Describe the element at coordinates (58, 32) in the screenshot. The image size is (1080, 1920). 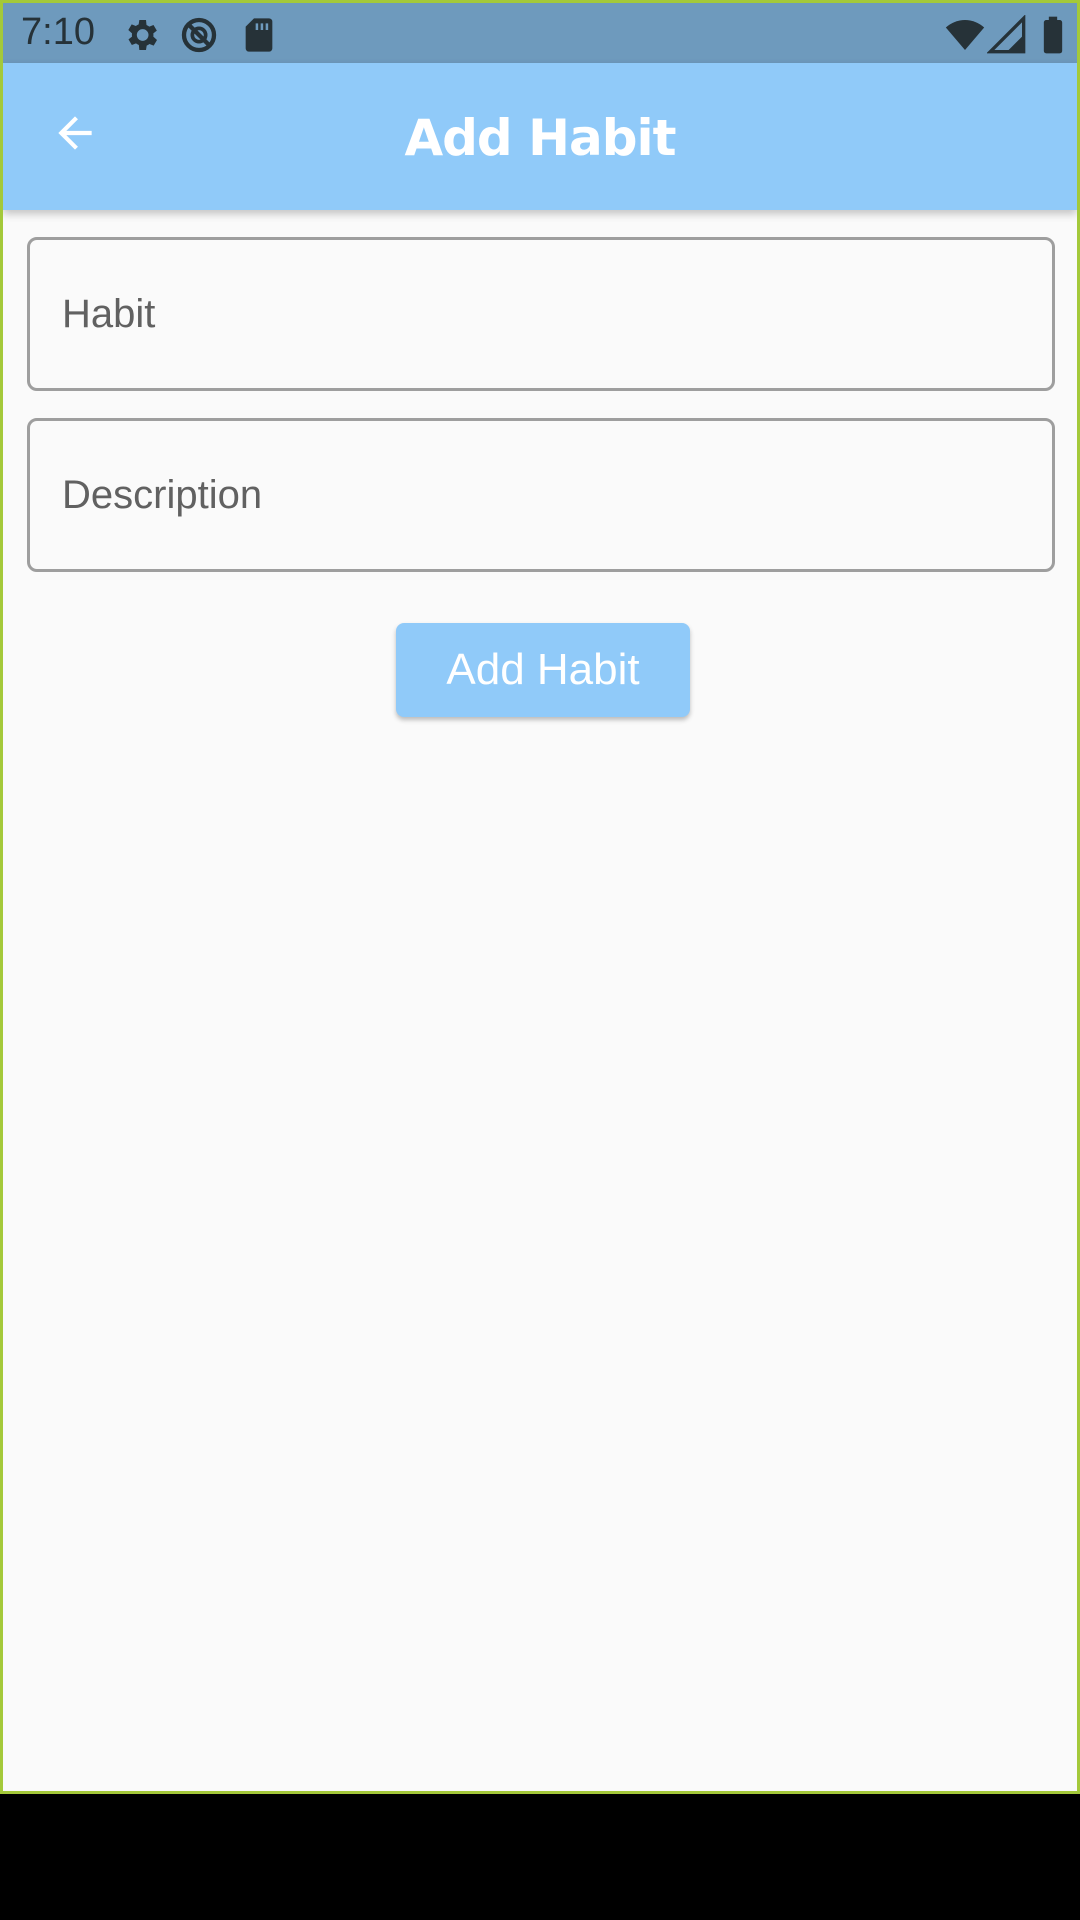
I see `status-time: 7:10` at that location.